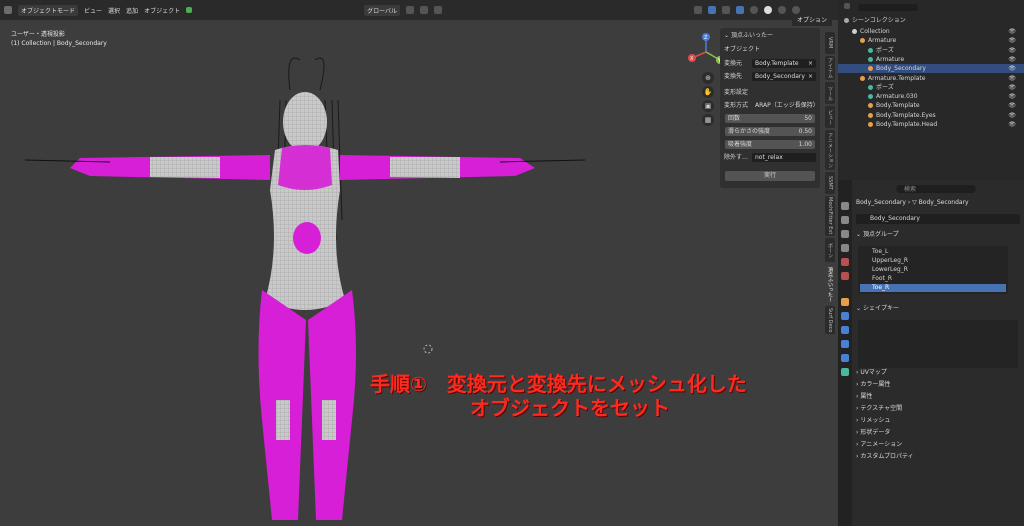 Image resolution: width=1024 pixels, height=526 pixels. I want to click on shading-material-icon, so click(782, 10).